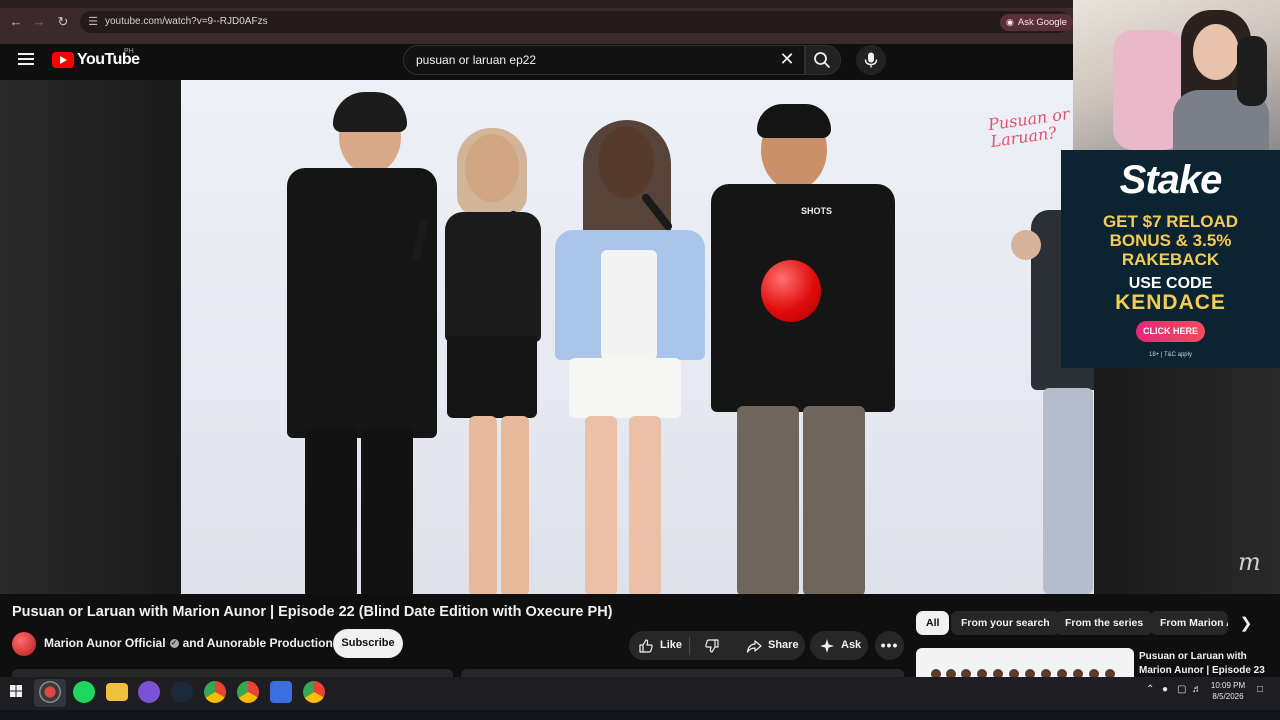 Image resolution: width=1280 pixels, height=720 pixels. I want to click on hamburger-menu-icon, so click(26, 59).